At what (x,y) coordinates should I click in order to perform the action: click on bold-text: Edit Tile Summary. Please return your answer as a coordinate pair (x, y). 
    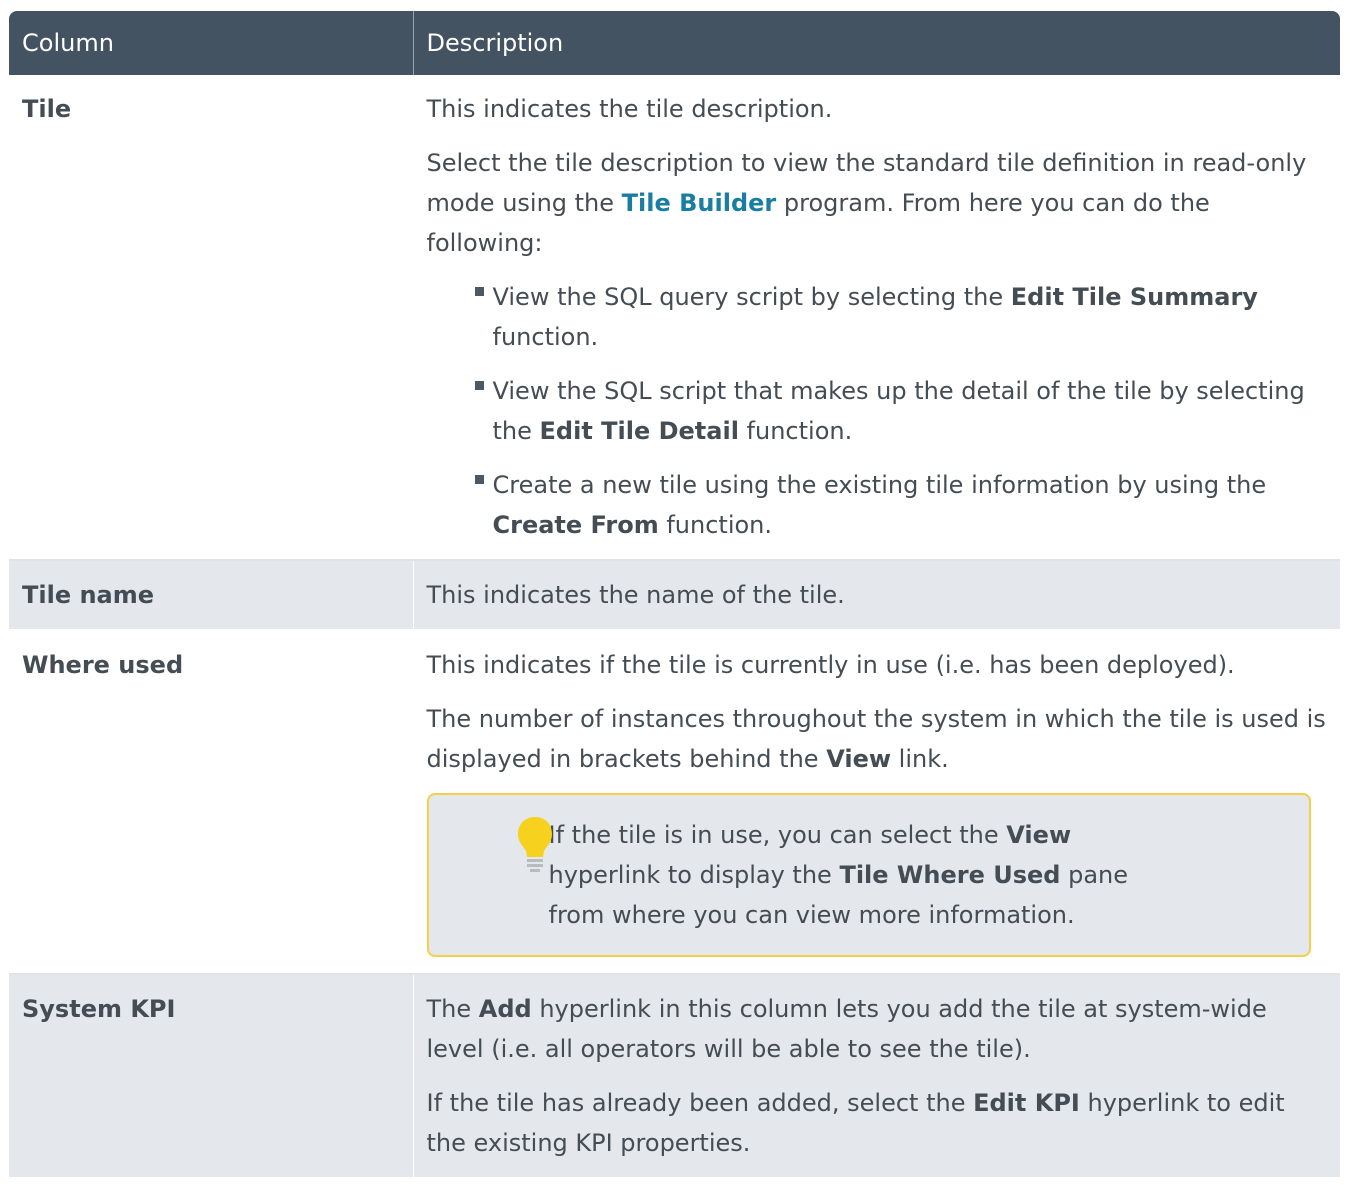
    Looking at the image, I should click on (1134, 297).